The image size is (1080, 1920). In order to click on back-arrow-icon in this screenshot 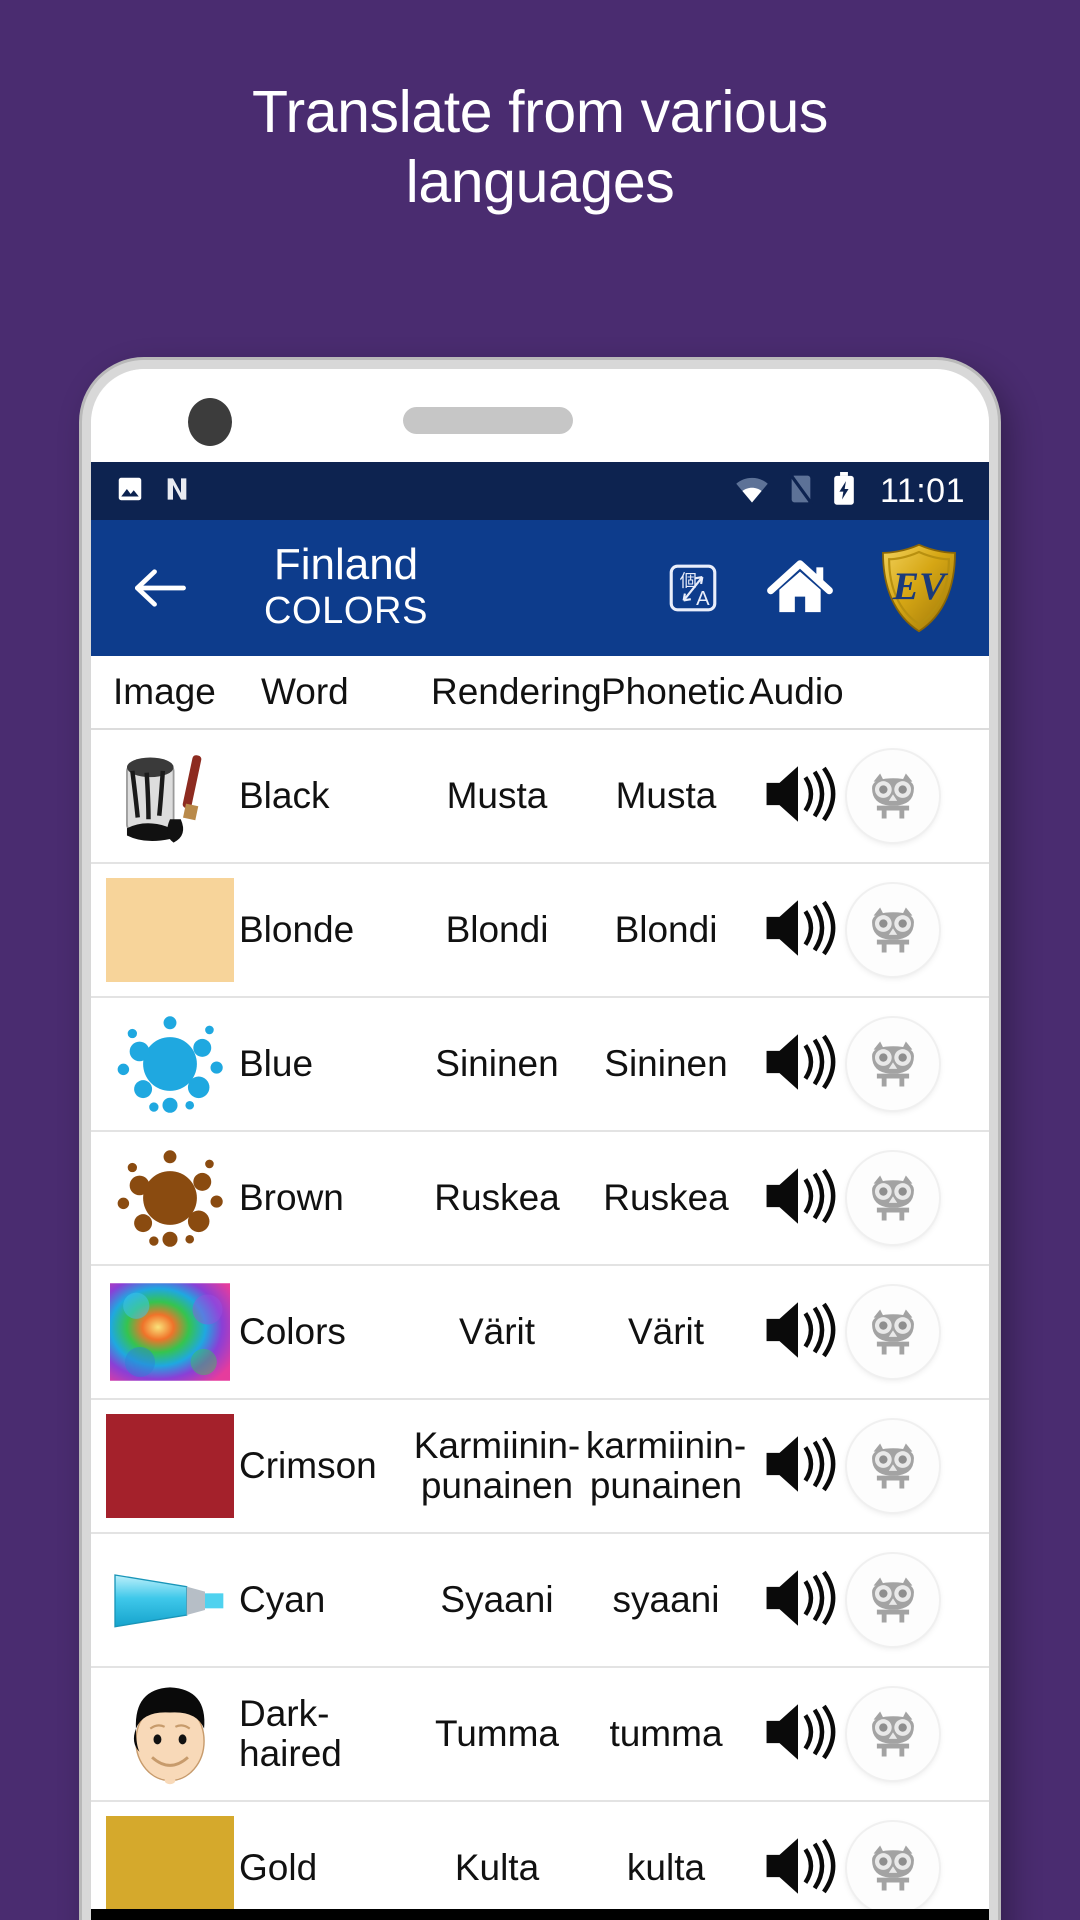, I will do `click(160, 588)`.